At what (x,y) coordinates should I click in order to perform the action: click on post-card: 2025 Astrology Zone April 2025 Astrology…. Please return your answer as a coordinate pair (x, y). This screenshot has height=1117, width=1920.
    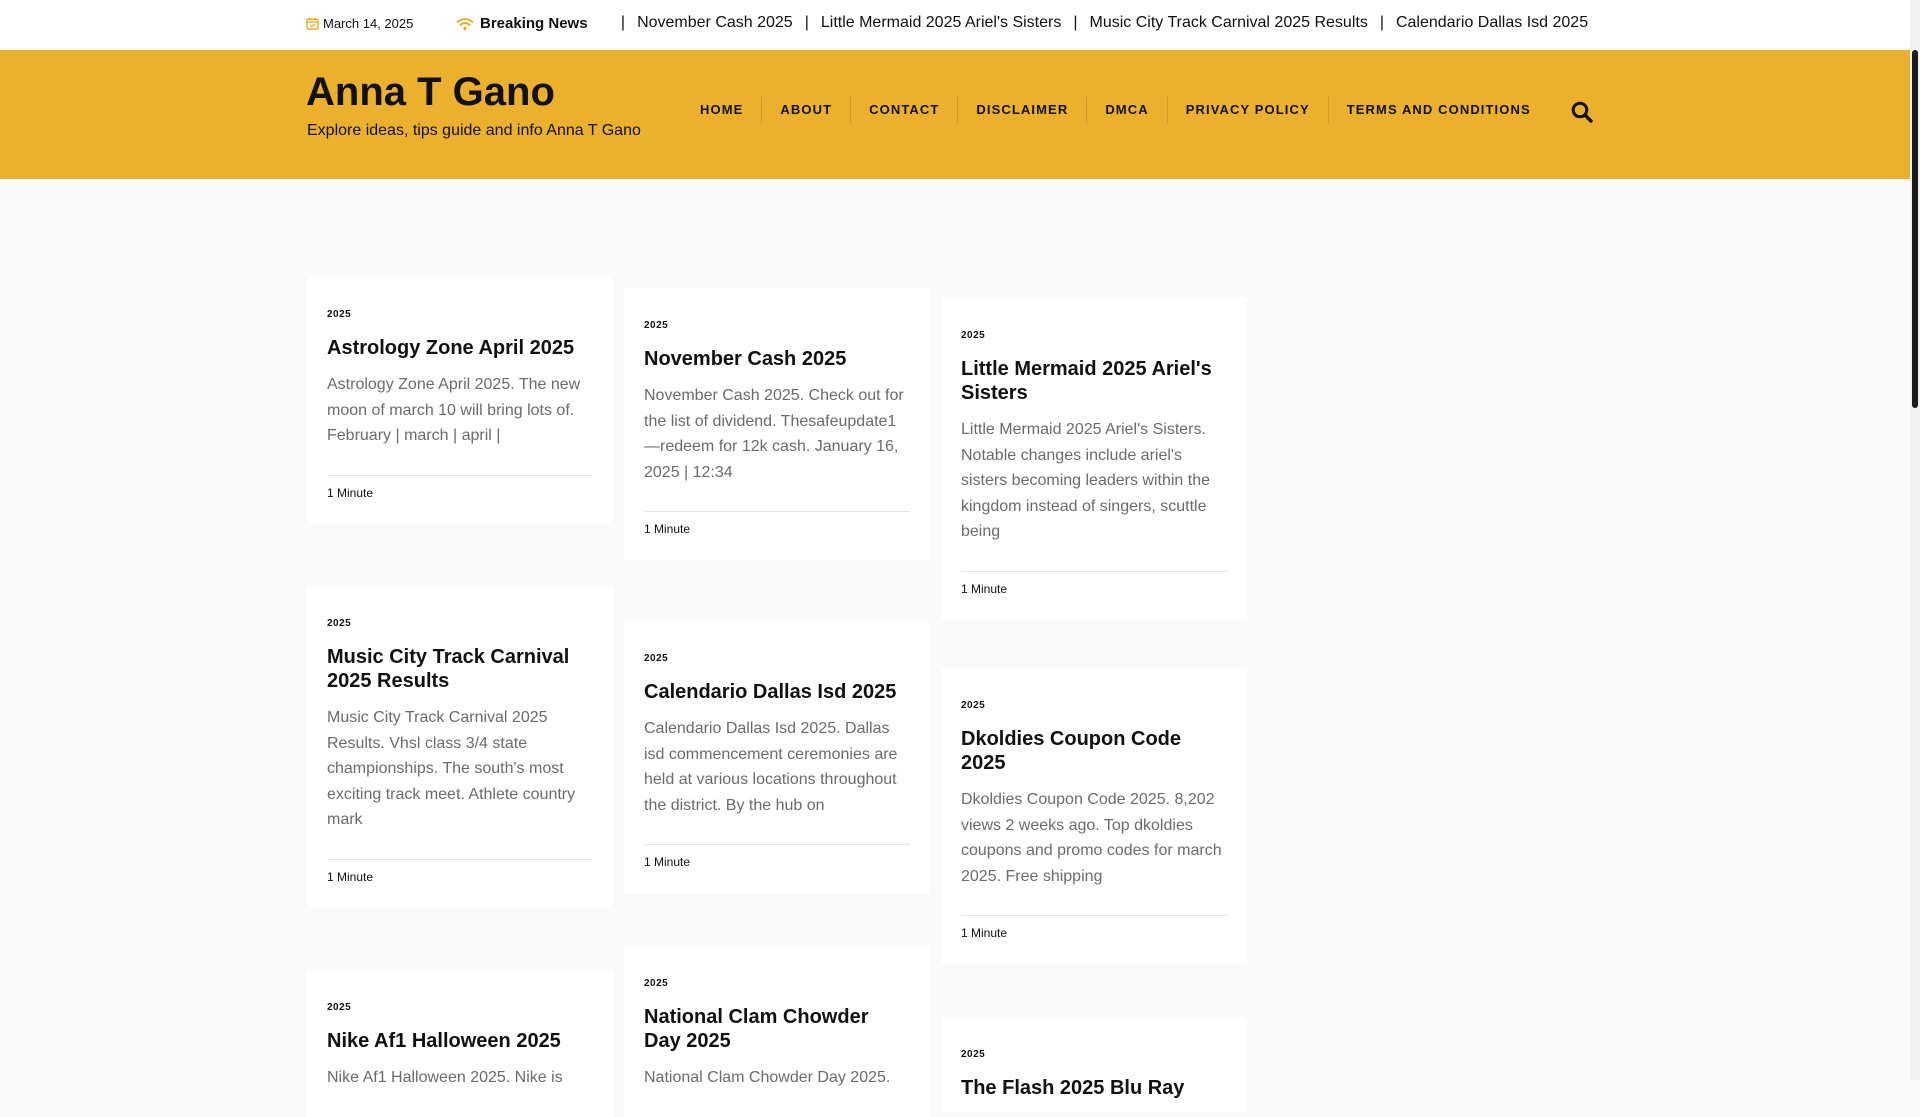
    Looking at the image, I should click on (460, 400).